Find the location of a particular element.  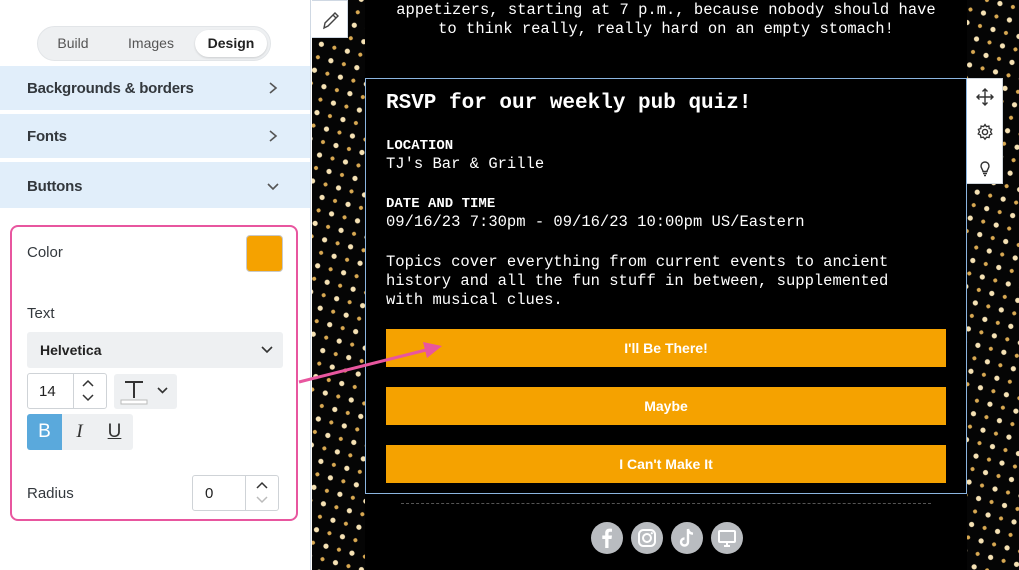

annotation-arrow is located at coordinates (370, 363).